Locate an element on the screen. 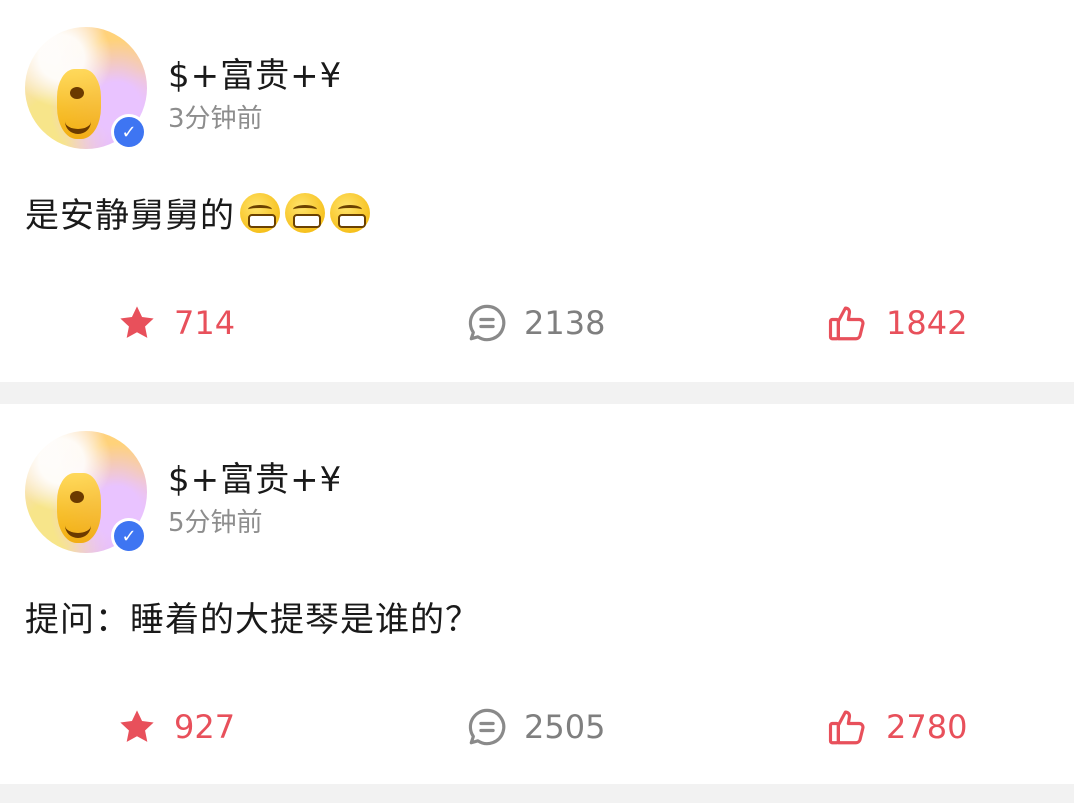 This screenshot has width=1074, height=803. post-actions-bar: 714 2138 1842 is located at coordinates (537, 323).